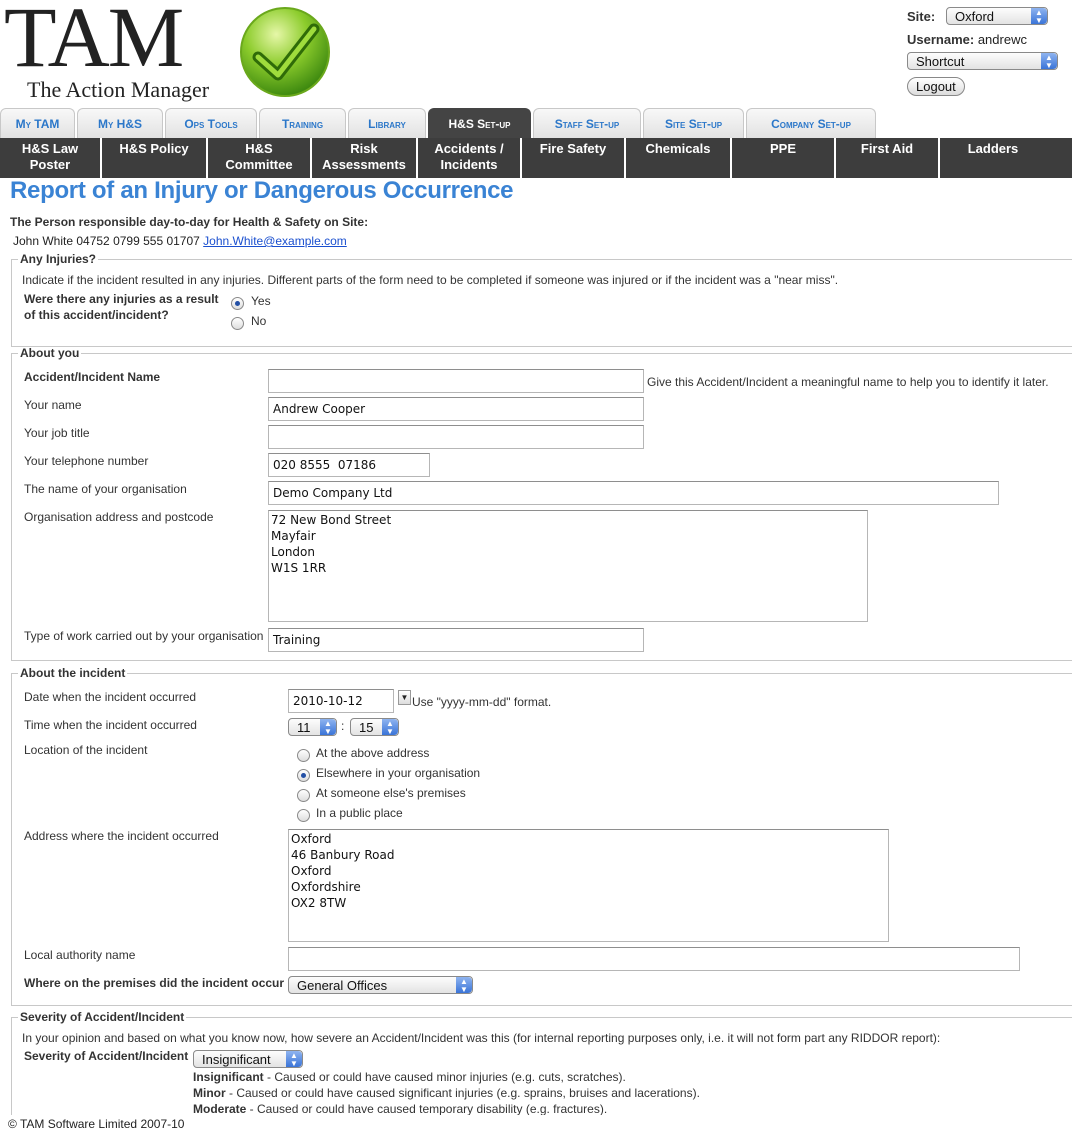 The height and width of the screenshot is (1131, 1072). What do you see at coordinates (456, 640) in the screenshot?
I see `type-of-work-input: Training` at bounding box center [456, 640].